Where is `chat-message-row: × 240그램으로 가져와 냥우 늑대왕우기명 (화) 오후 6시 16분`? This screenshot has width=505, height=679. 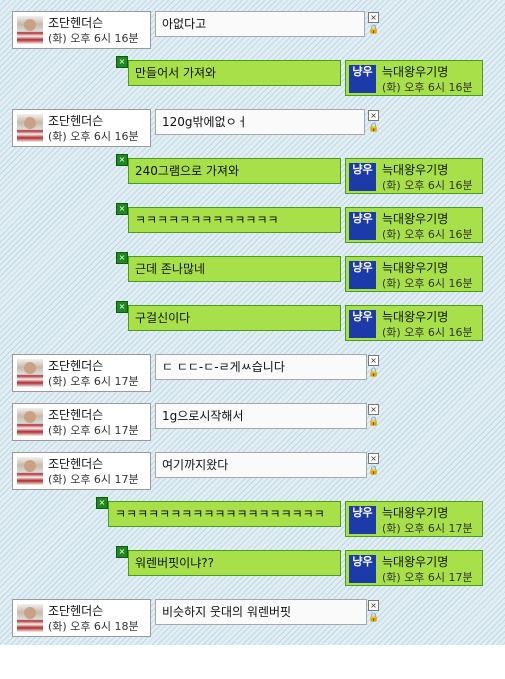 chat-message-row: × 240그램으로 가져와 냥우 늑대왕우기명 (화) 오후 6시 16분 is located at coordinates (252, 177).